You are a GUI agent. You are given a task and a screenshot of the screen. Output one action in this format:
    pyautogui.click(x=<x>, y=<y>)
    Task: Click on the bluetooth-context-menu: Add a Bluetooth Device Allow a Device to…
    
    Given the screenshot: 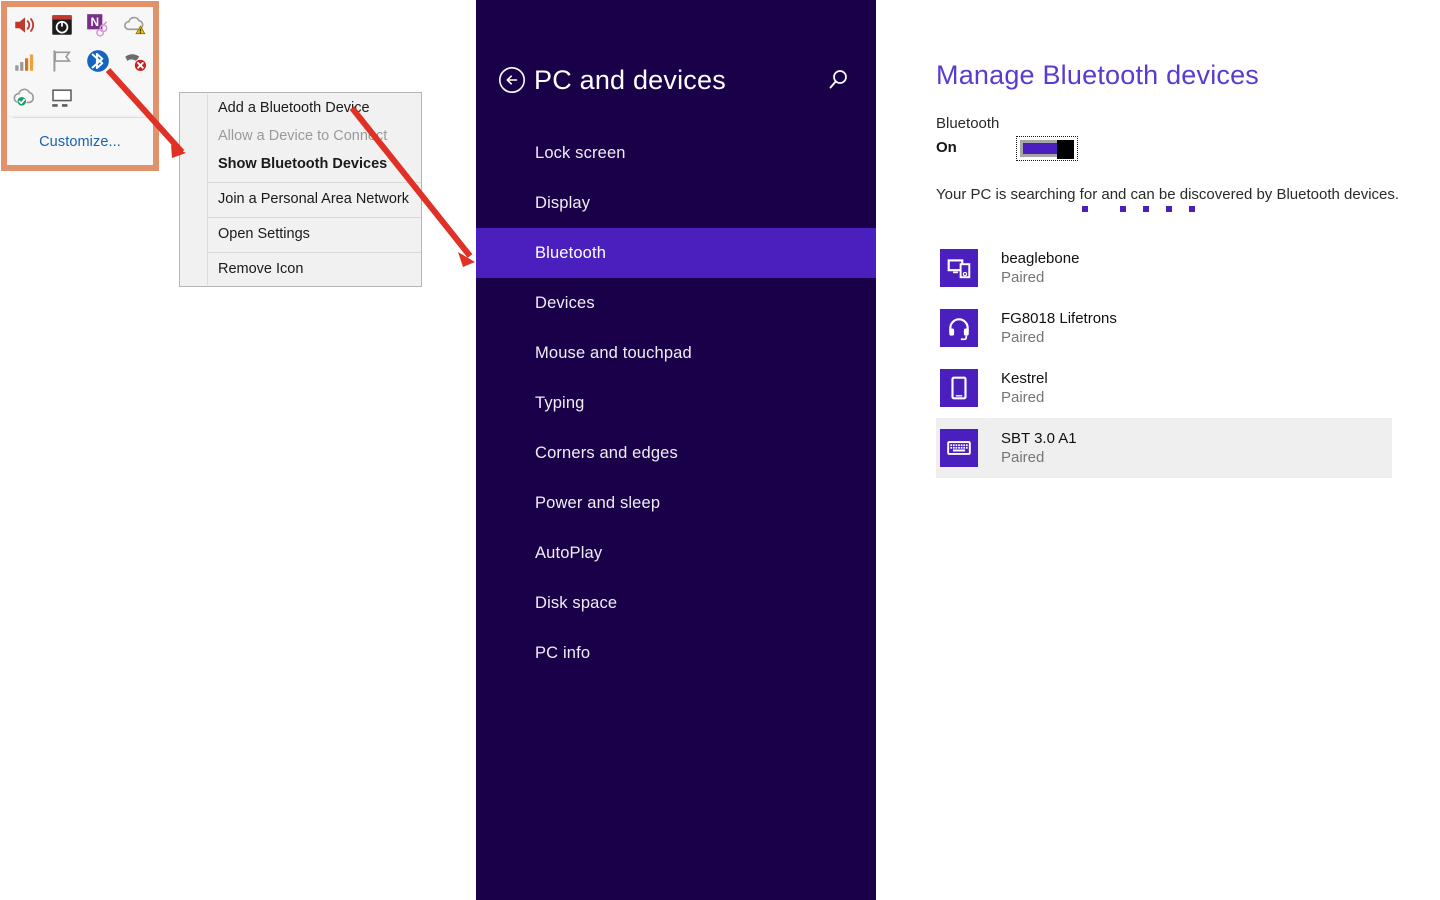 What is the action you would take?
    pyautogui.click(x=300, y=189)
    